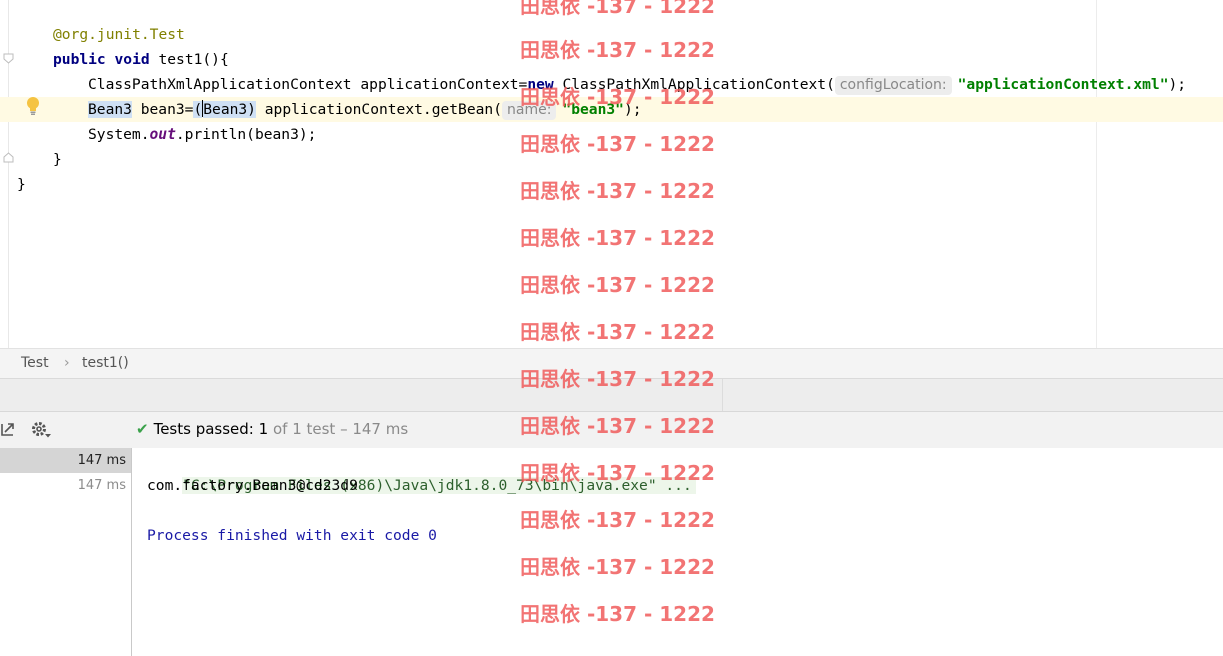 Image resolution: width=1223 pixels, height=656 pixels. What do you see at coordinates (119, 134) in the screenshot?
I see `object-ref: System.` at bounding box center [119, 134].